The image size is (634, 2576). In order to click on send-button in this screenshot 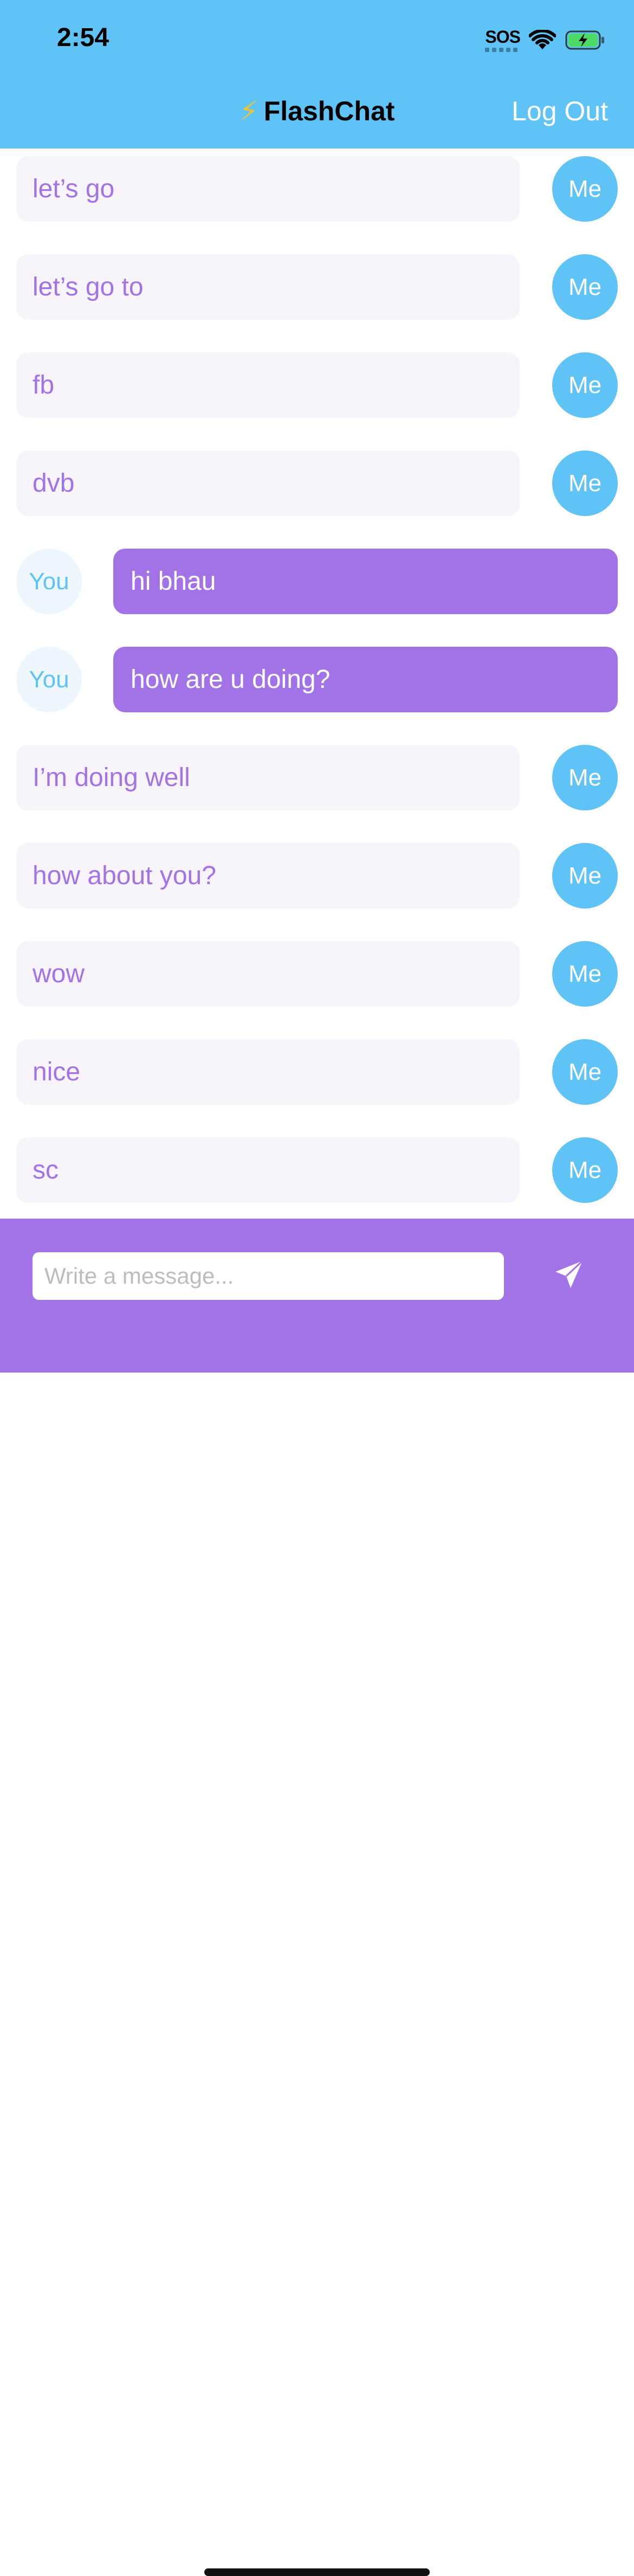, I will do `click(569, 1274)`.